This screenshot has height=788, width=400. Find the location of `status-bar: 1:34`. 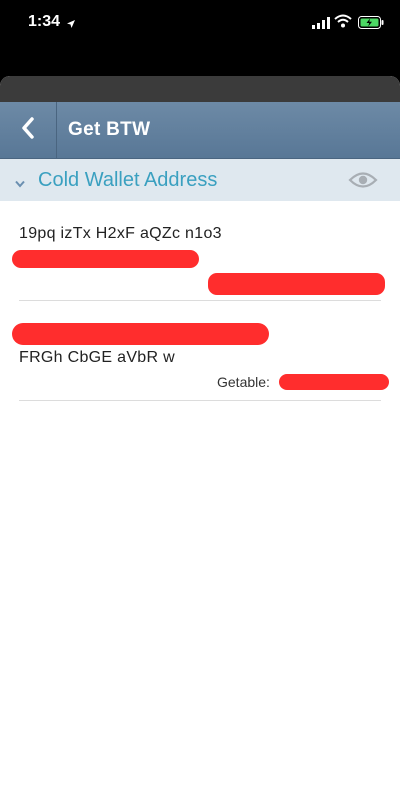

status-bar: 1:34 is located at coordinates (200, 23).